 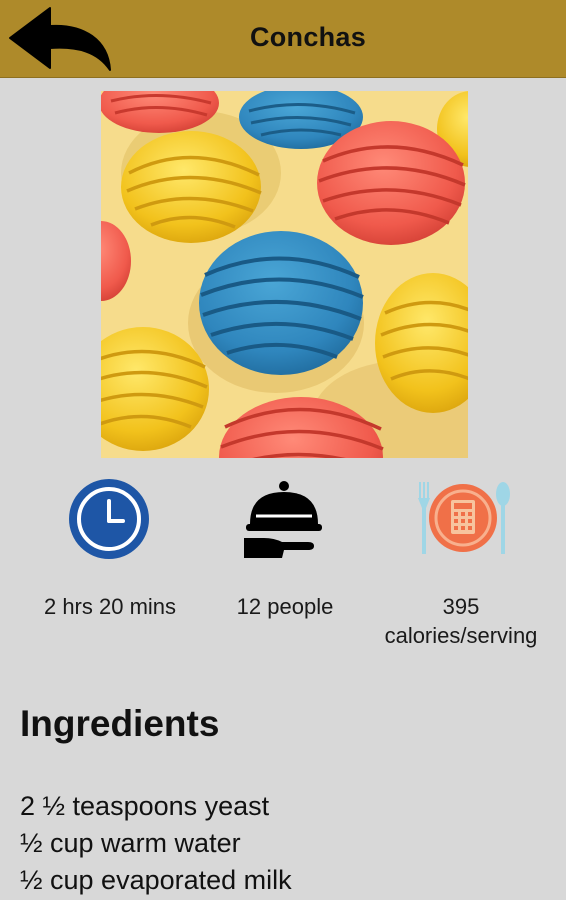 What do you see at coordinates (156, 880) in the screenshot?
I see `ingredient-item: ½ cup evaporated milk` at bounding box center [156, 880].